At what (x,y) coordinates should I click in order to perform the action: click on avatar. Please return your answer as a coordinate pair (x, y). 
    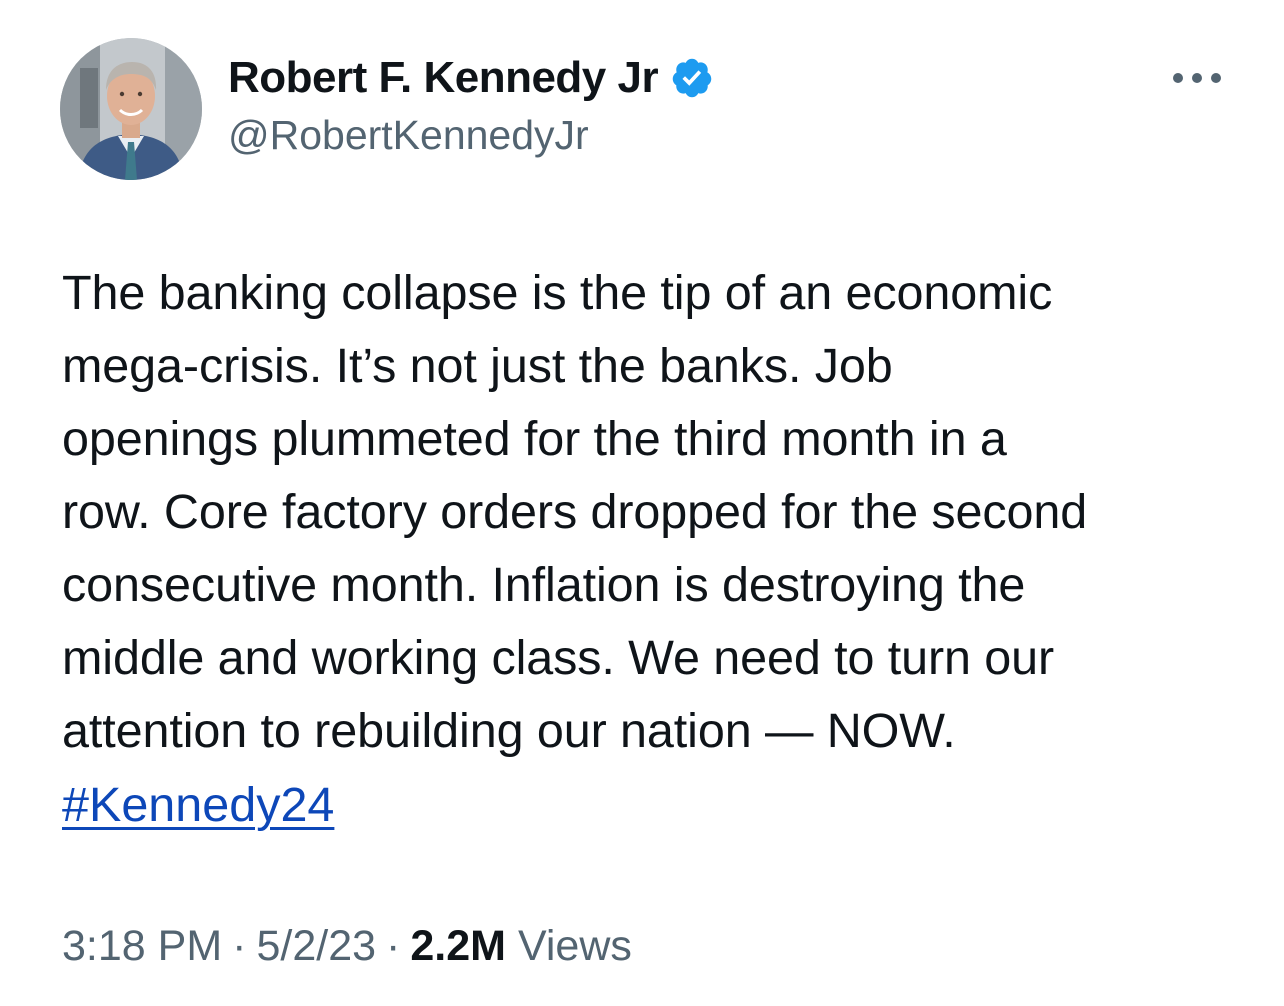
    Looking at the image, I should click on (131, 109).